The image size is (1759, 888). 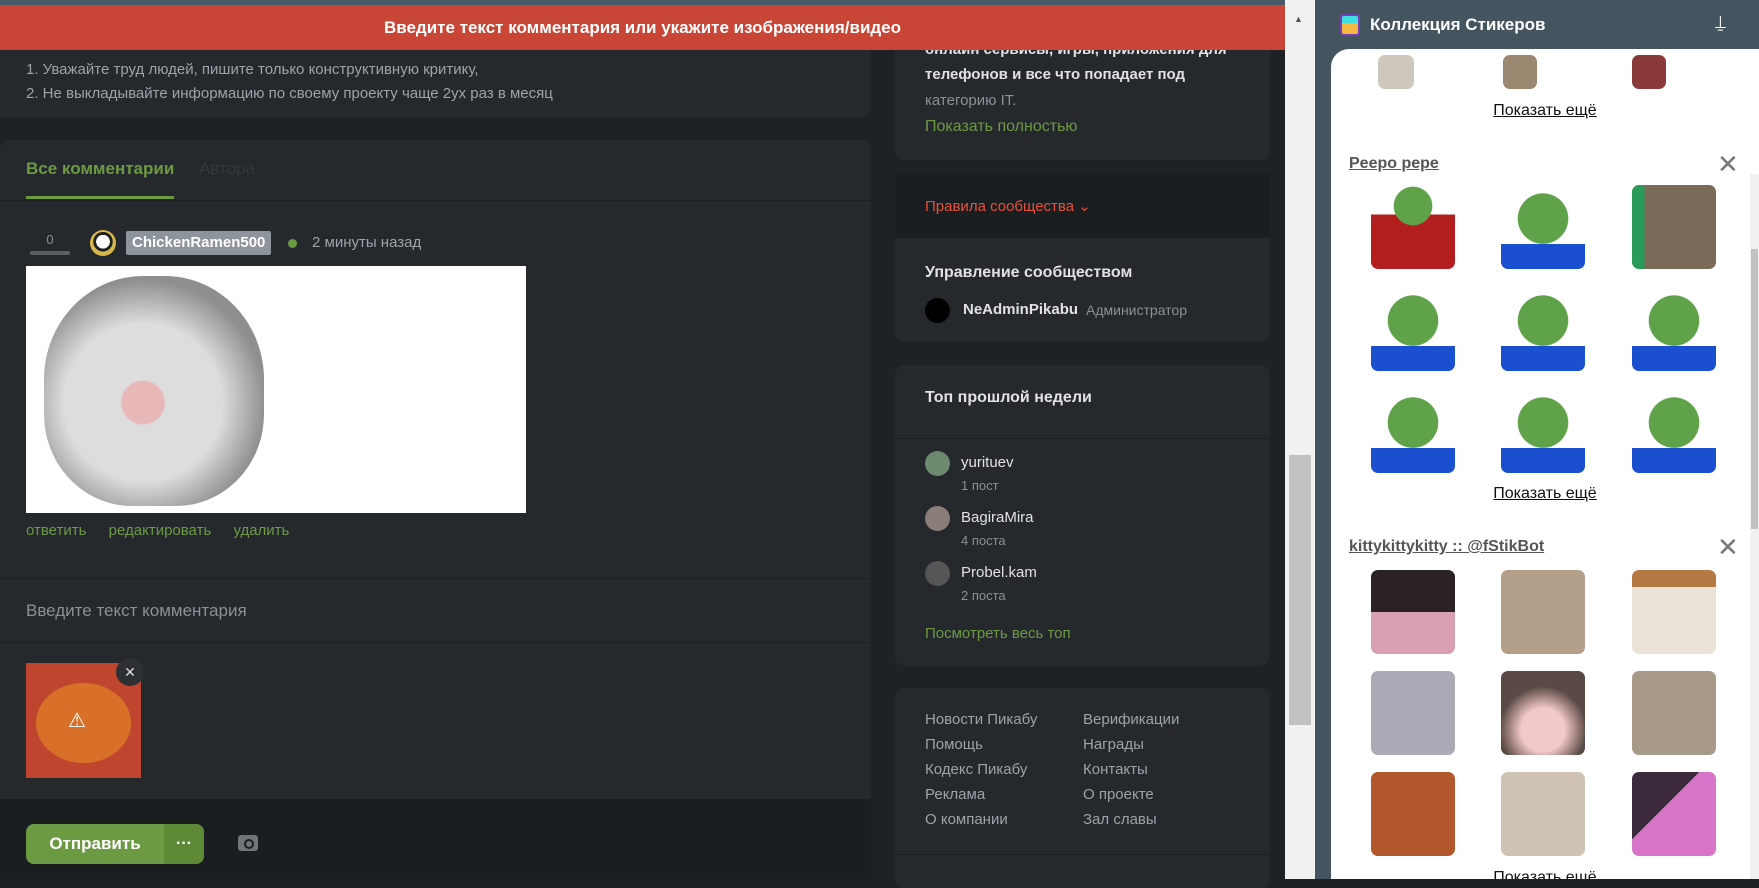 What do you see at coordinates (1300, 590) in the screenshot?
I see `scrollbar-thumb` at bounding box center [1300, 590].